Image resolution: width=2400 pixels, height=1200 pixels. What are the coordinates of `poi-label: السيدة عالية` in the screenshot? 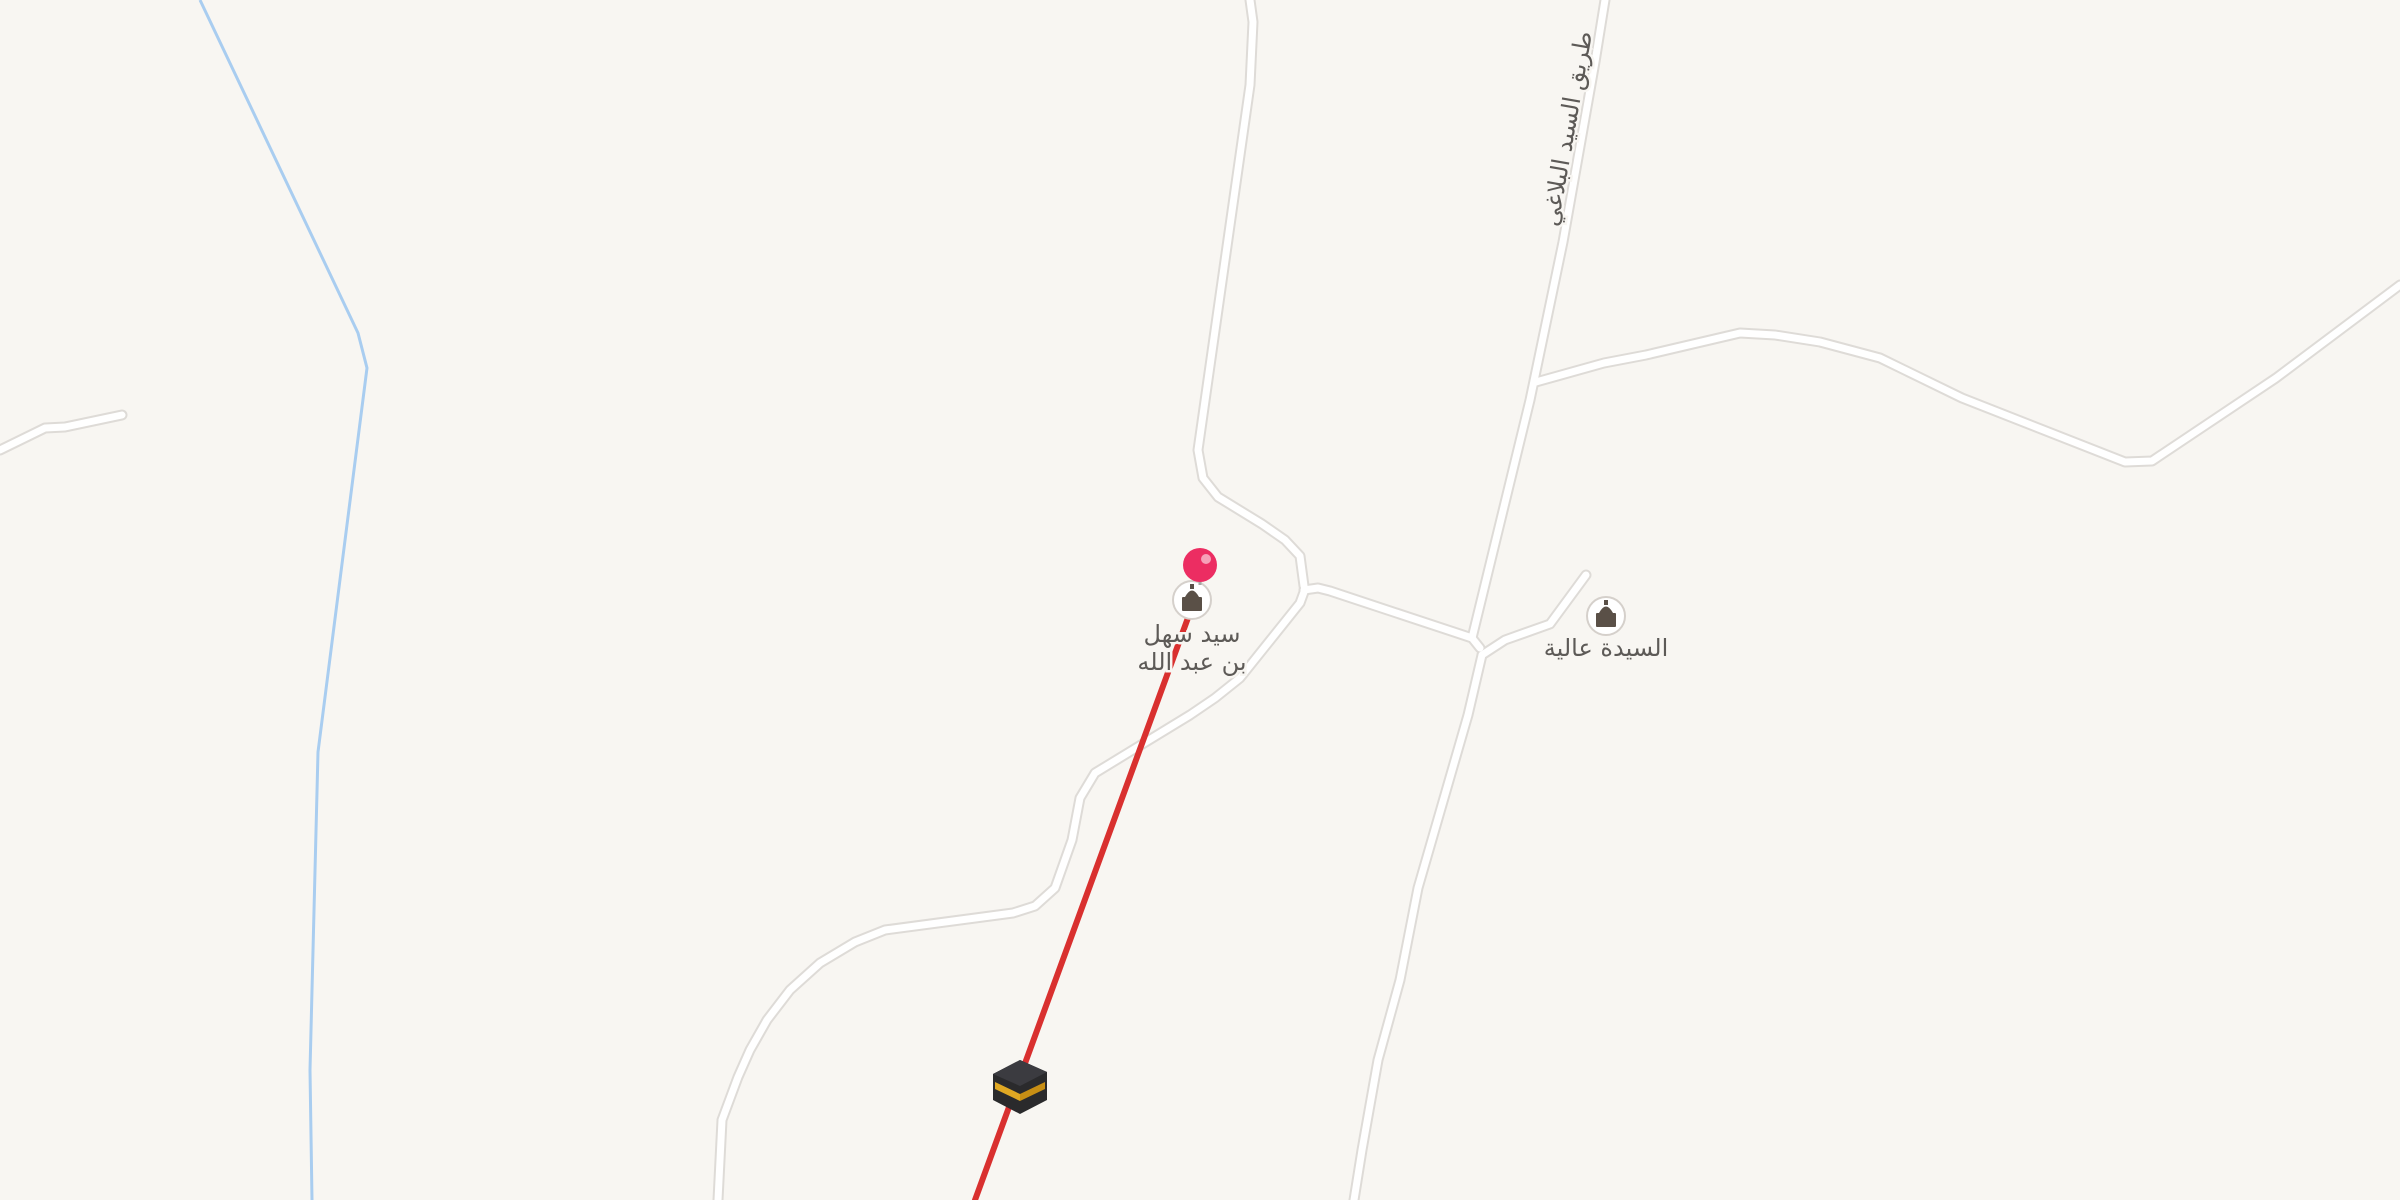 It's located at (1606, 648).